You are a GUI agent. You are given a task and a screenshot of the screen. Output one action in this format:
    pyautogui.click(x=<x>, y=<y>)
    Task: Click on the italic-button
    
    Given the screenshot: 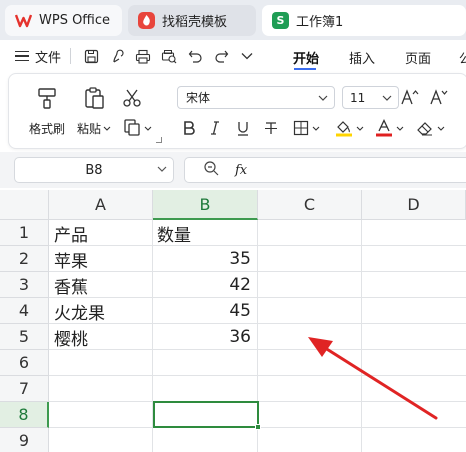 What is the action you would take?
    pyautogui.click(x=215, y=128)
    